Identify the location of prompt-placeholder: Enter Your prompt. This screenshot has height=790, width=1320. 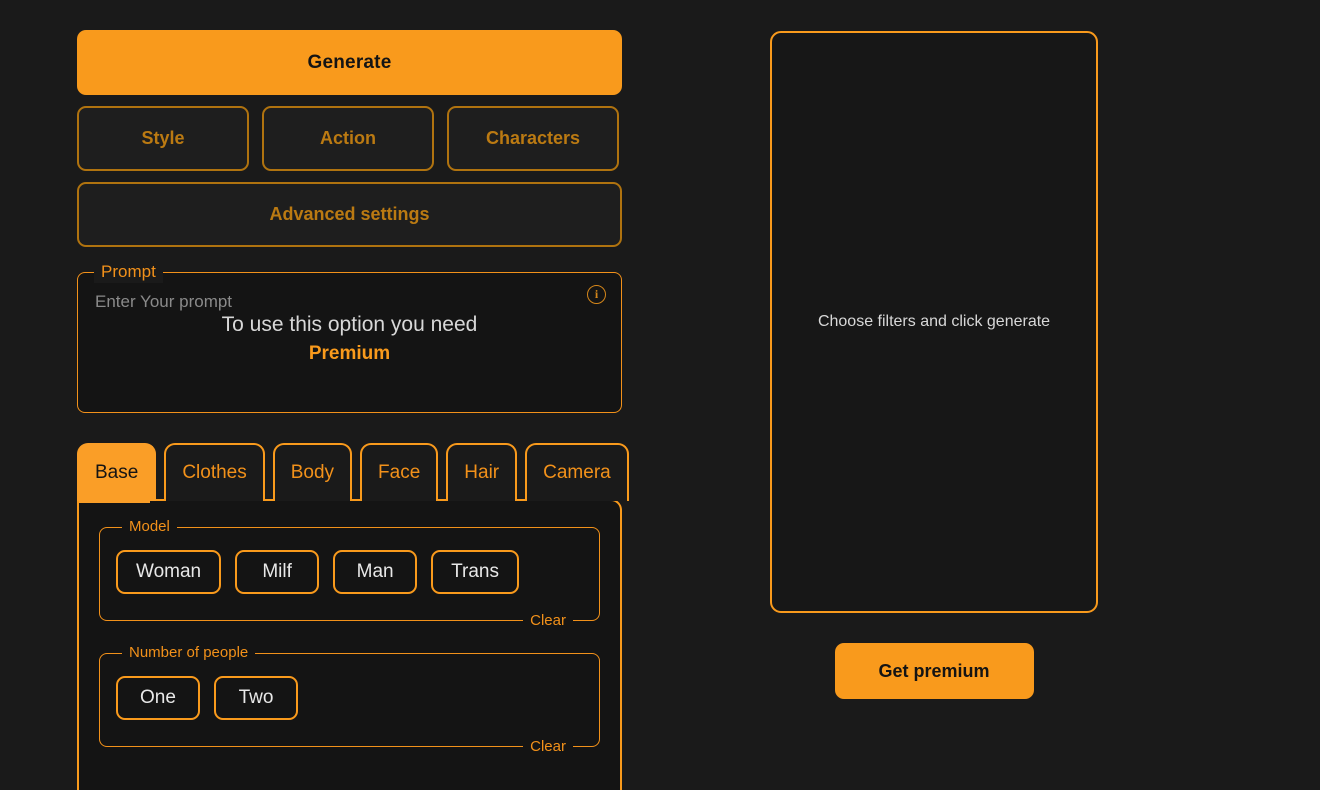
(164, 301).